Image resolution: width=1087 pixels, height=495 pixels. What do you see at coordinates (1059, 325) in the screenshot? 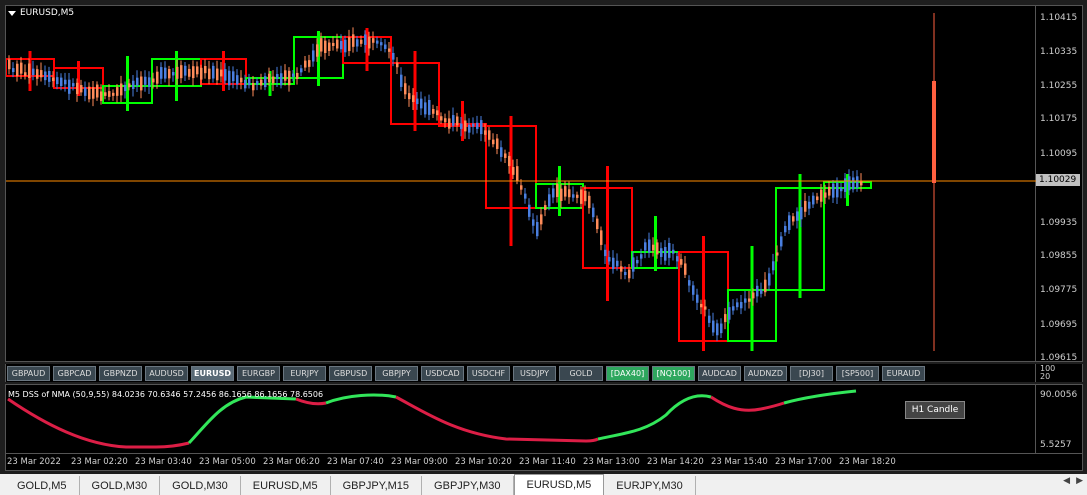
I see `price-tick-label: 1.09695` at bounding box center [1059, 325].